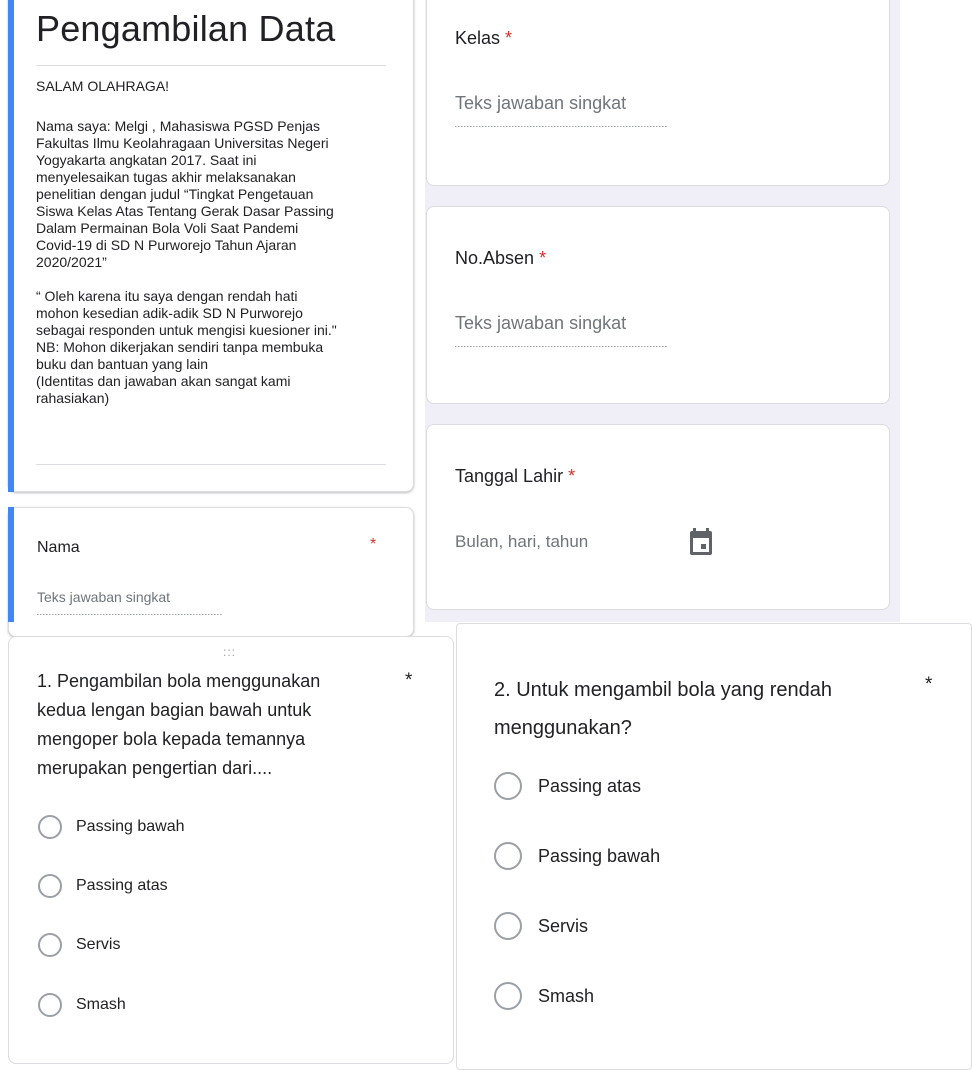 The image size is (972, 1070). Describe the element at coordinates (540, 323) in the screenshot. I see `absen-input: Teks jawaban singkat` at that location.